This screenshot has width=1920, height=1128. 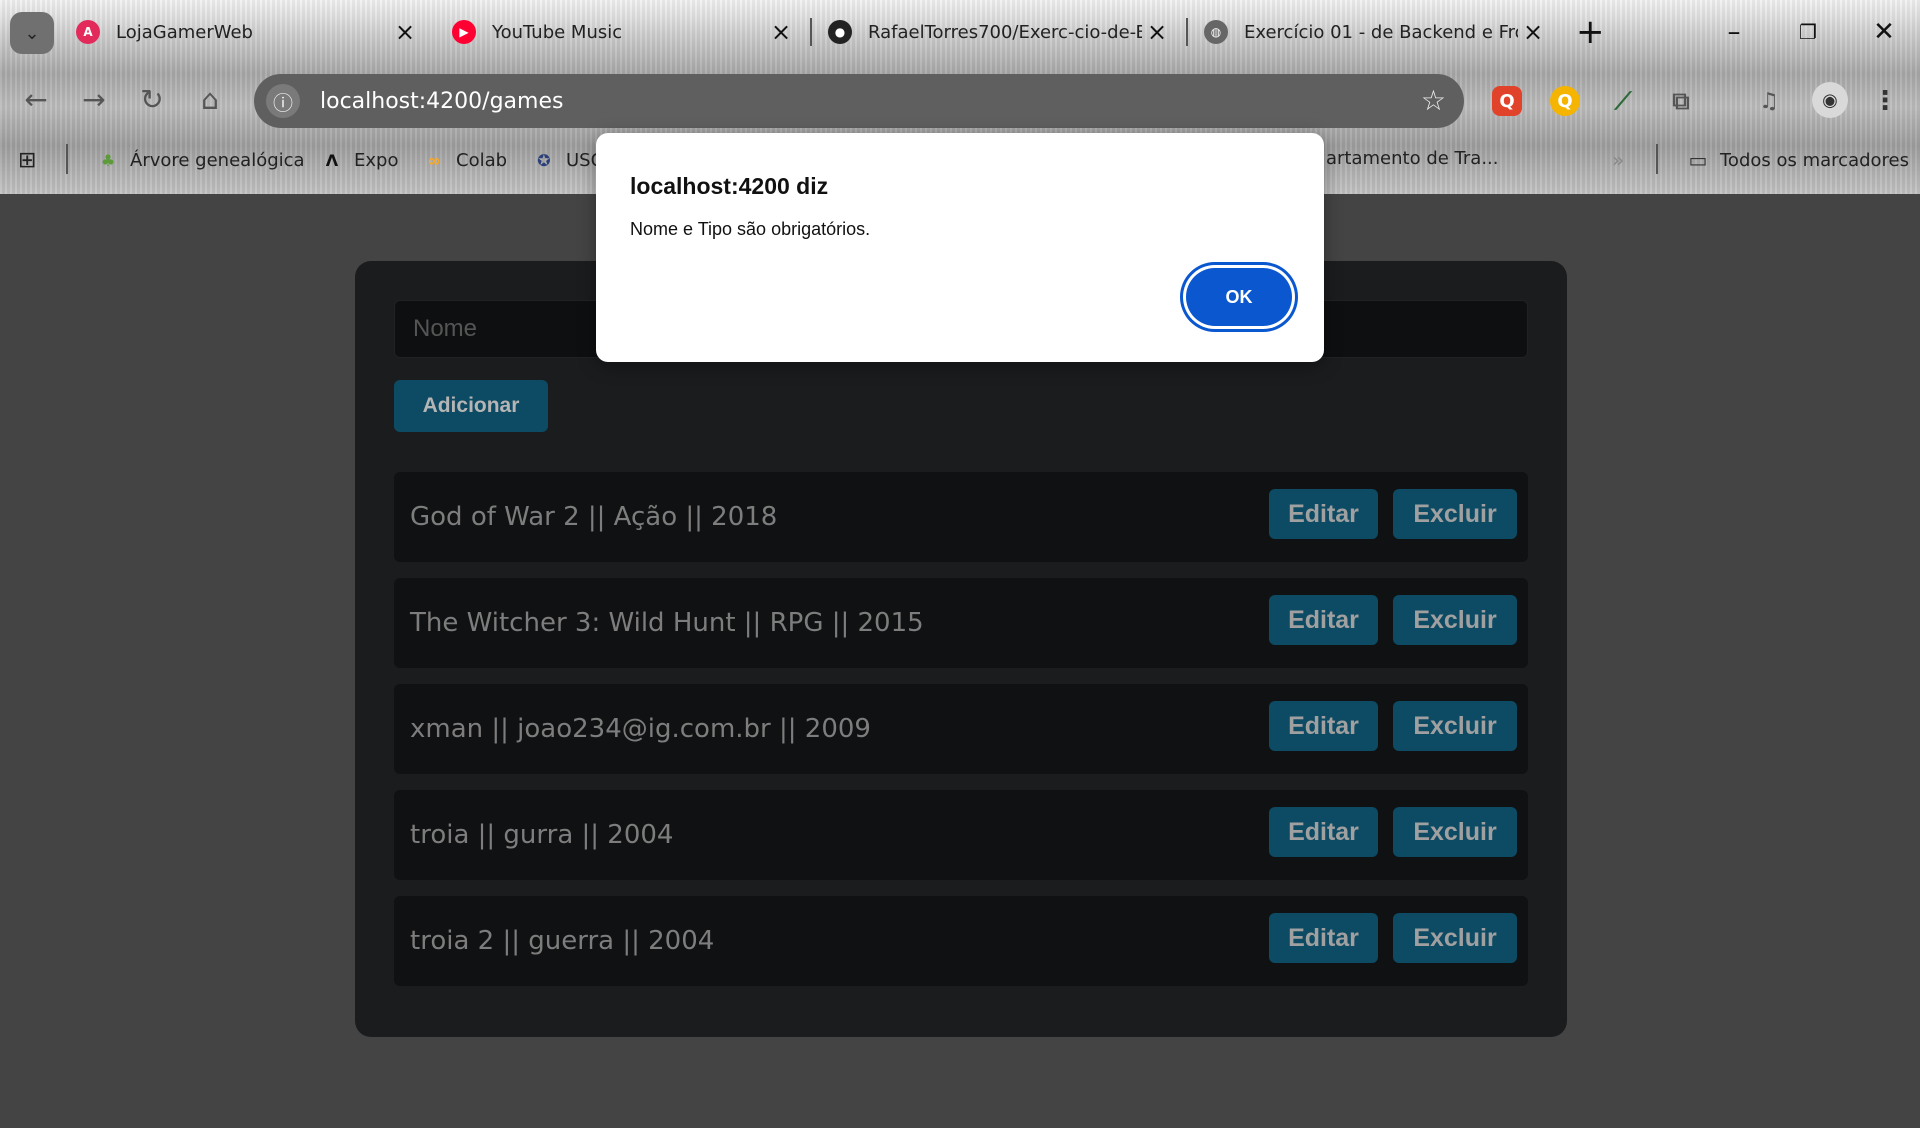 I want to click on tab-title: YouTube Music, so click(x=557, y=32).